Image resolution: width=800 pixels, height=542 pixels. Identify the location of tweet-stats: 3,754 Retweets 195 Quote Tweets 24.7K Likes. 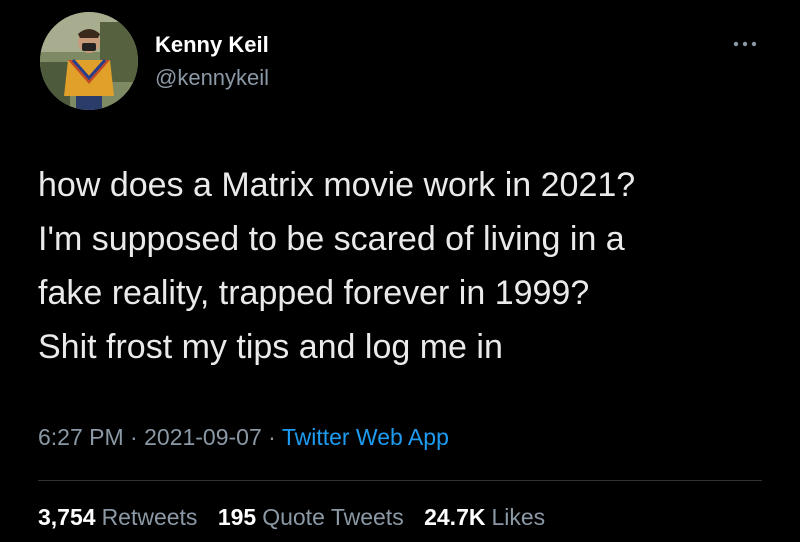
(298, 517).